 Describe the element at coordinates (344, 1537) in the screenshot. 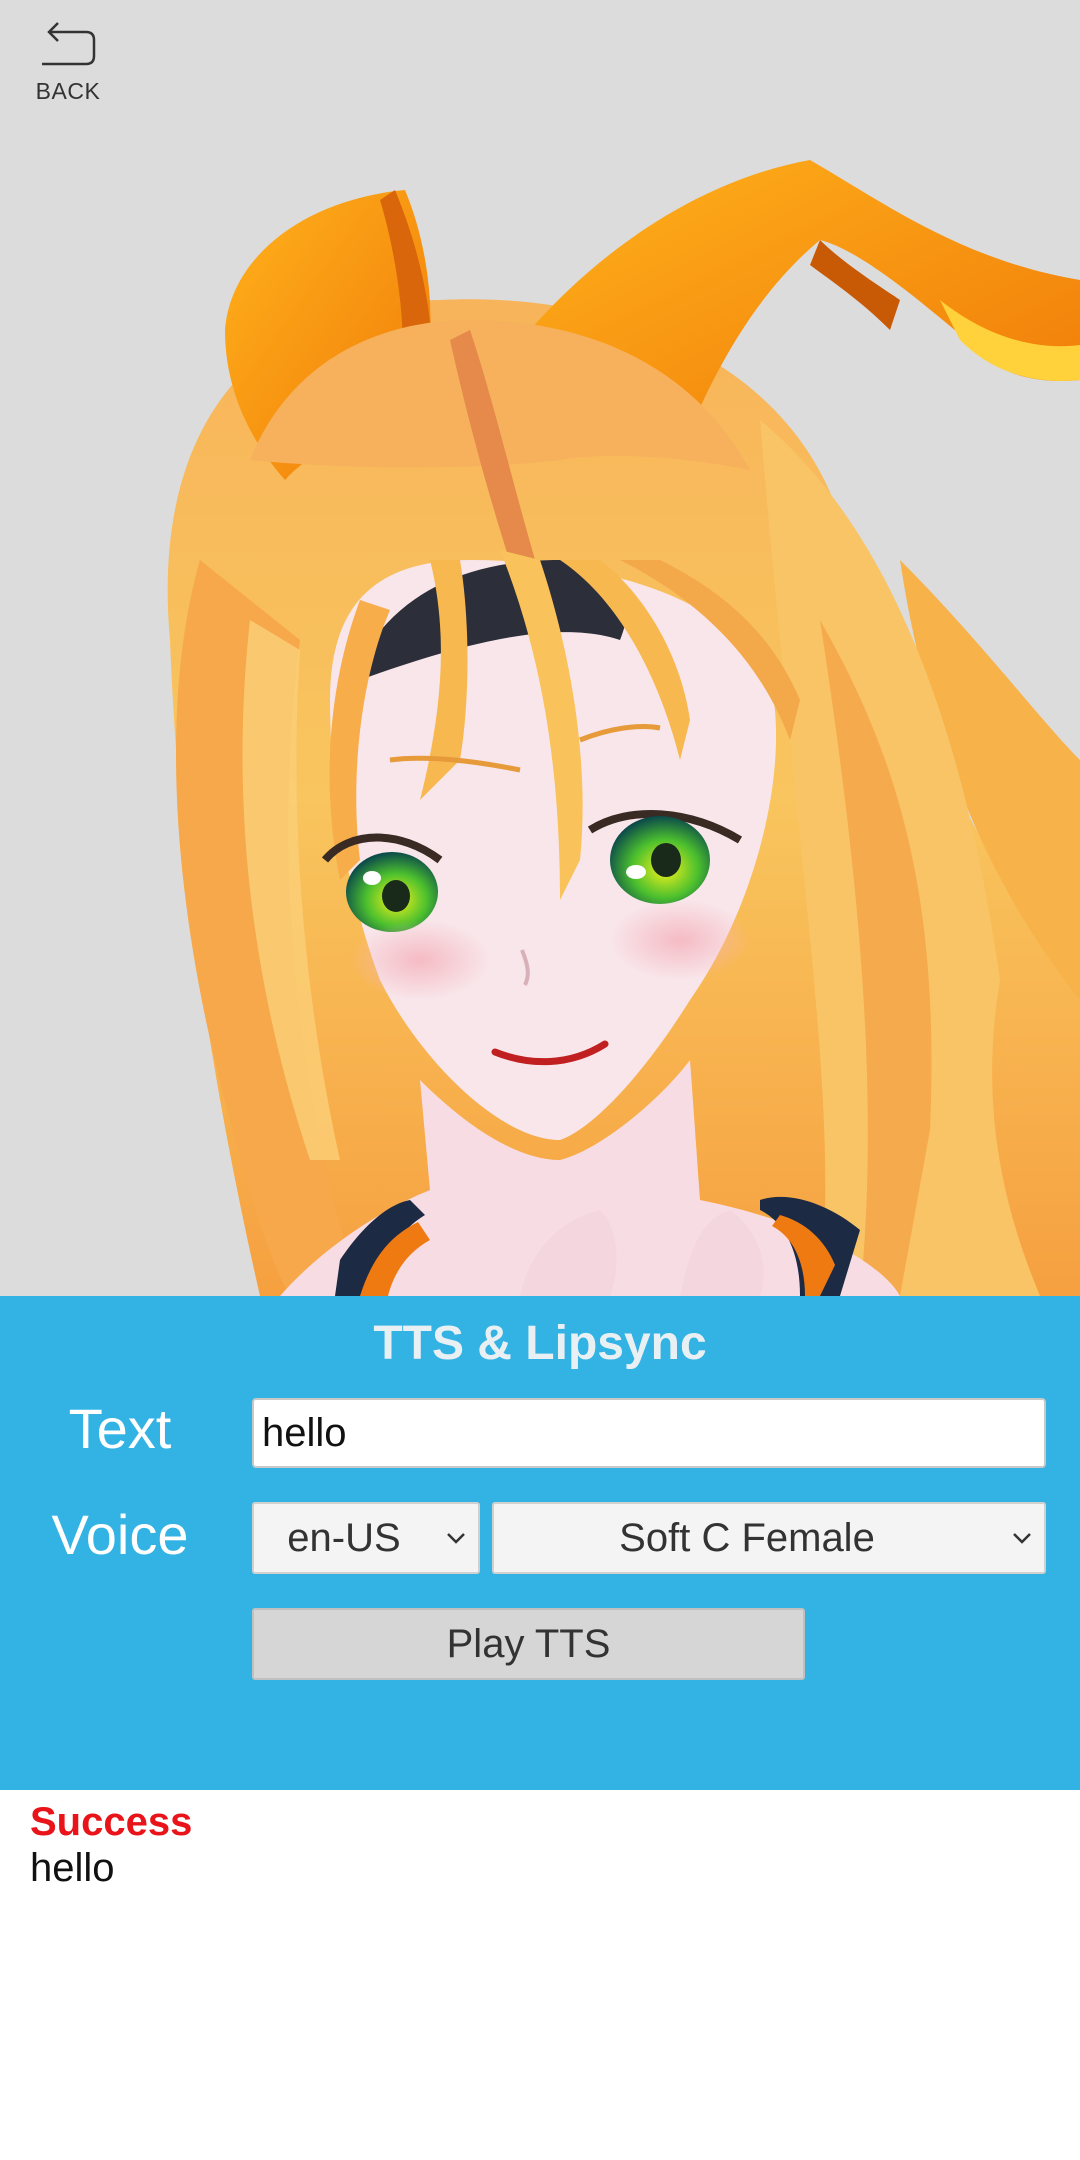

I see `locale-selected-value: en-US` at that location.